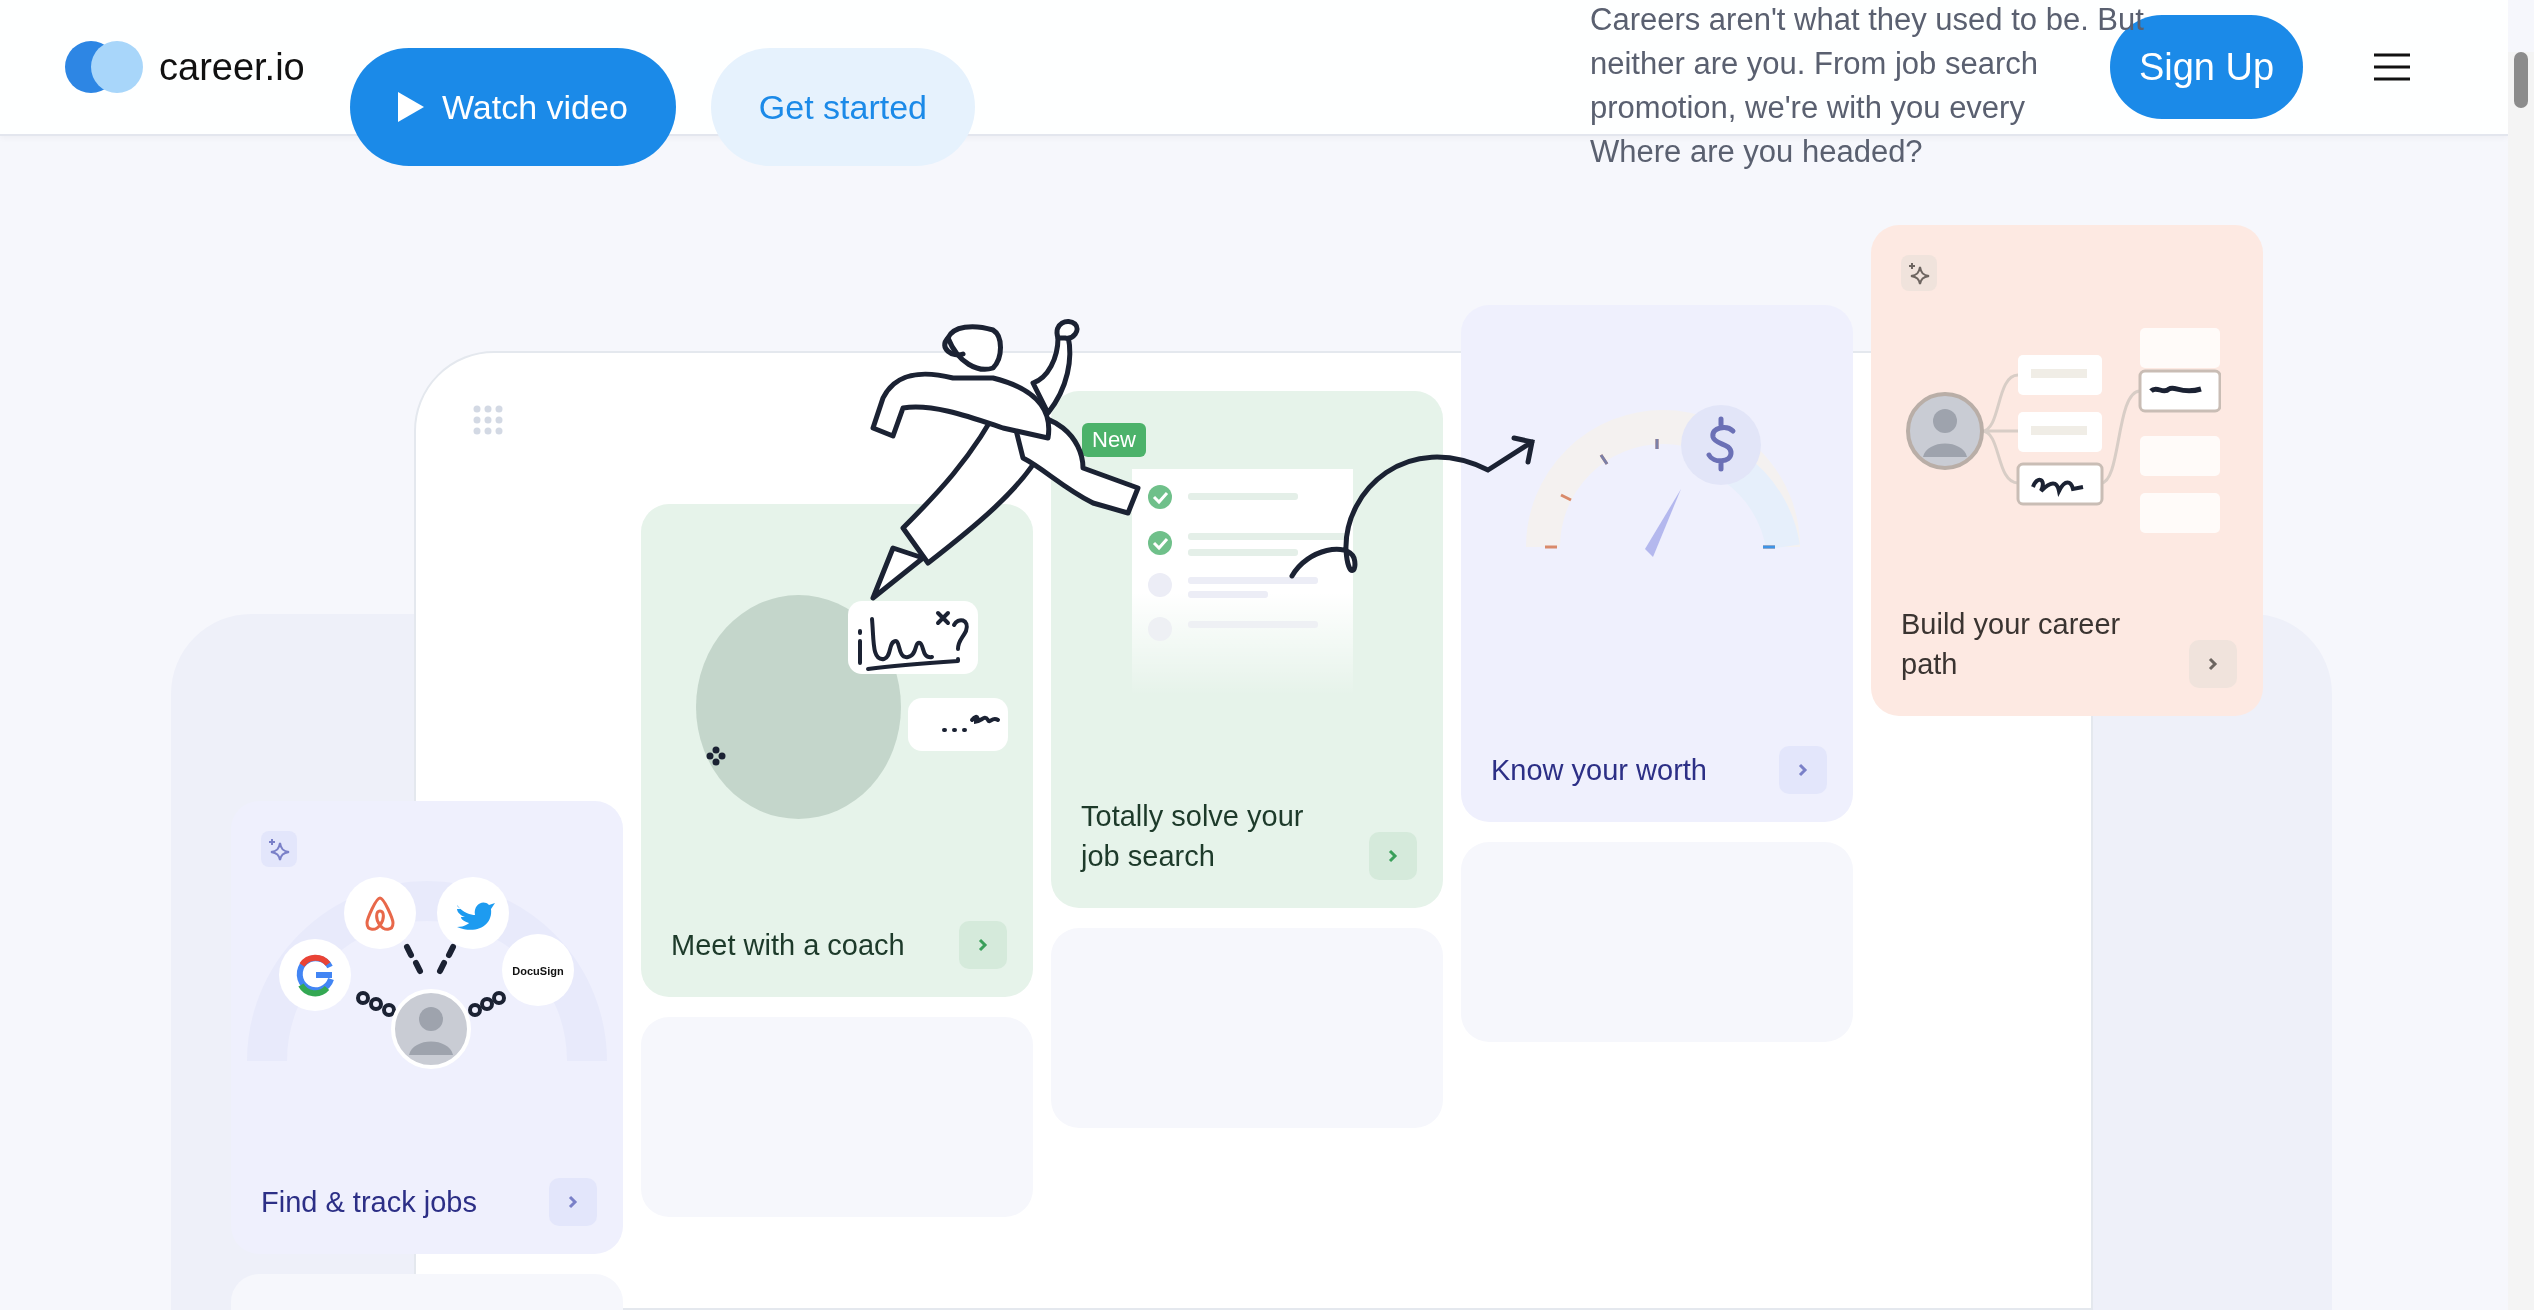 This screenshot has width=2534, height=1310. I want to click on card-title: Know your worth, so click(1599, 770).